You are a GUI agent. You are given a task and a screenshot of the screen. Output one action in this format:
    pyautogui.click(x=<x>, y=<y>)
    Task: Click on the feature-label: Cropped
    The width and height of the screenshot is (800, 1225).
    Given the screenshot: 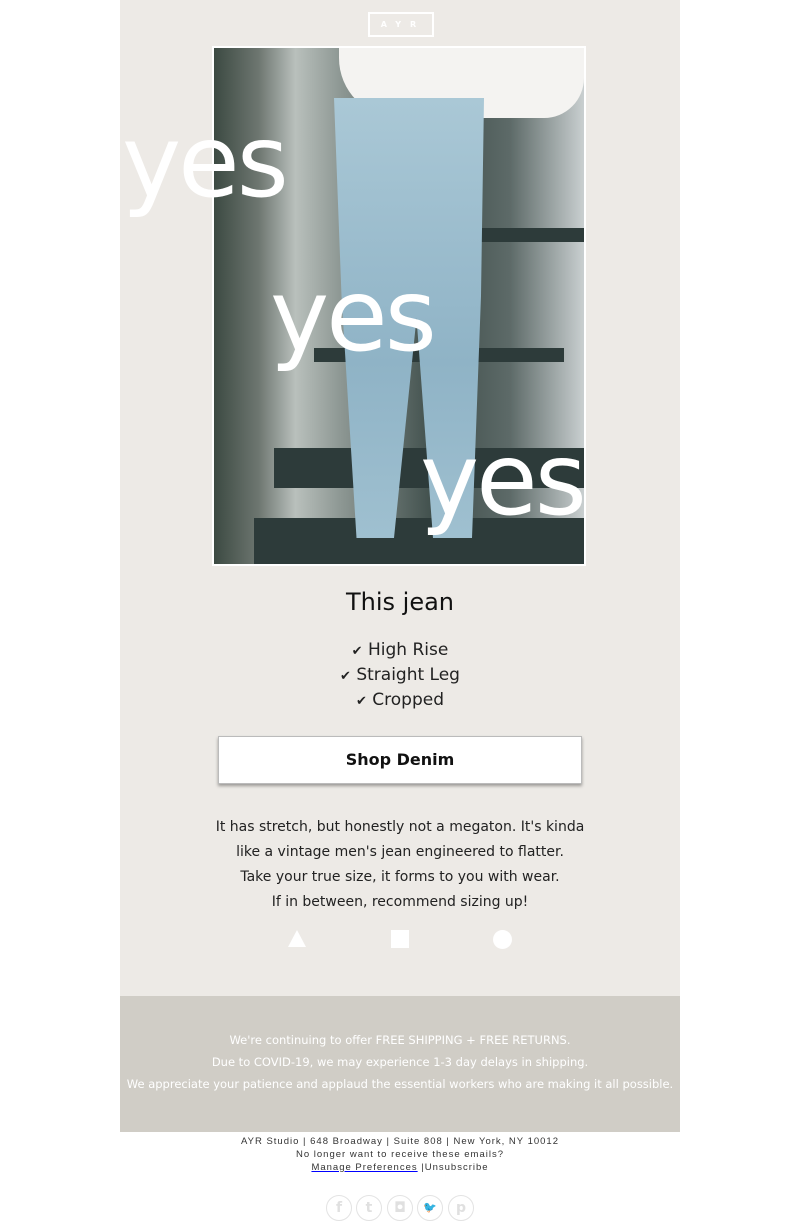 What is the action you would take?
    pyautogui.click(x=408, y=700)
    